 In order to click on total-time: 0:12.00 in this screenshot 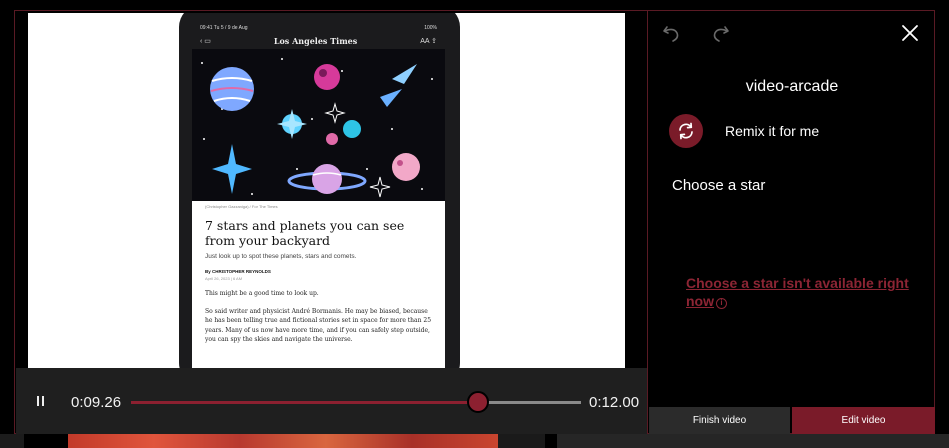, I will do `click(614, 402)`.